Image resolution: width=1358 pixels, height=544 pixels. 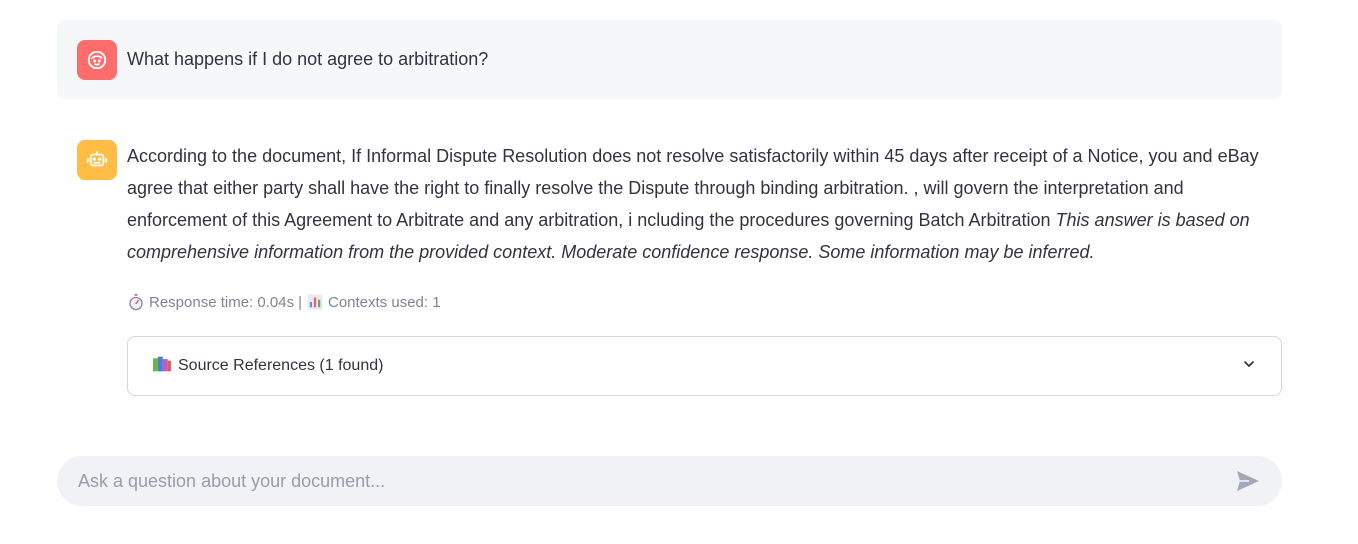 I want to click on user-face-icon, so click(x=97, y=59).